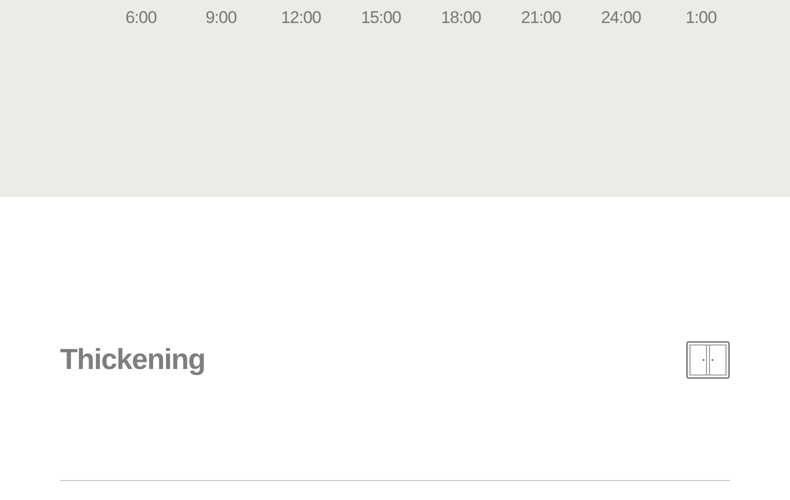 Image resolution: width=790 pixels, height=500 pixels. What do you see at coordinates (461, 18) in the screenshot?
I see `time-label: 18:00` at bounding box center [461, 18].